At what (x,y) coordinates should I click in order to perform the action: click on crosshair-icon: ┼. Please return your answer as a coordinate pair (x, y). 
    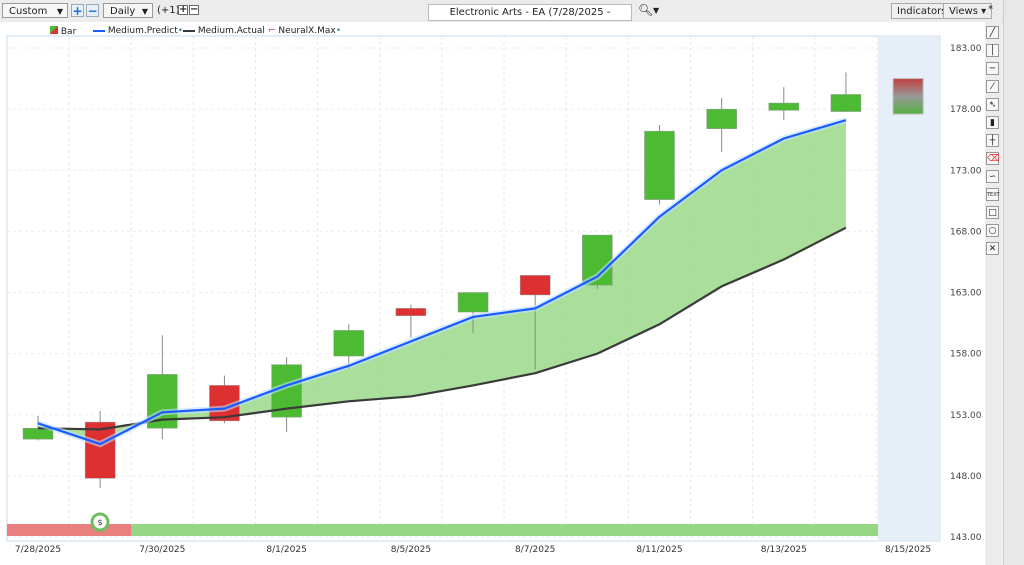
    Looking at the image, I should click on (992, 140).